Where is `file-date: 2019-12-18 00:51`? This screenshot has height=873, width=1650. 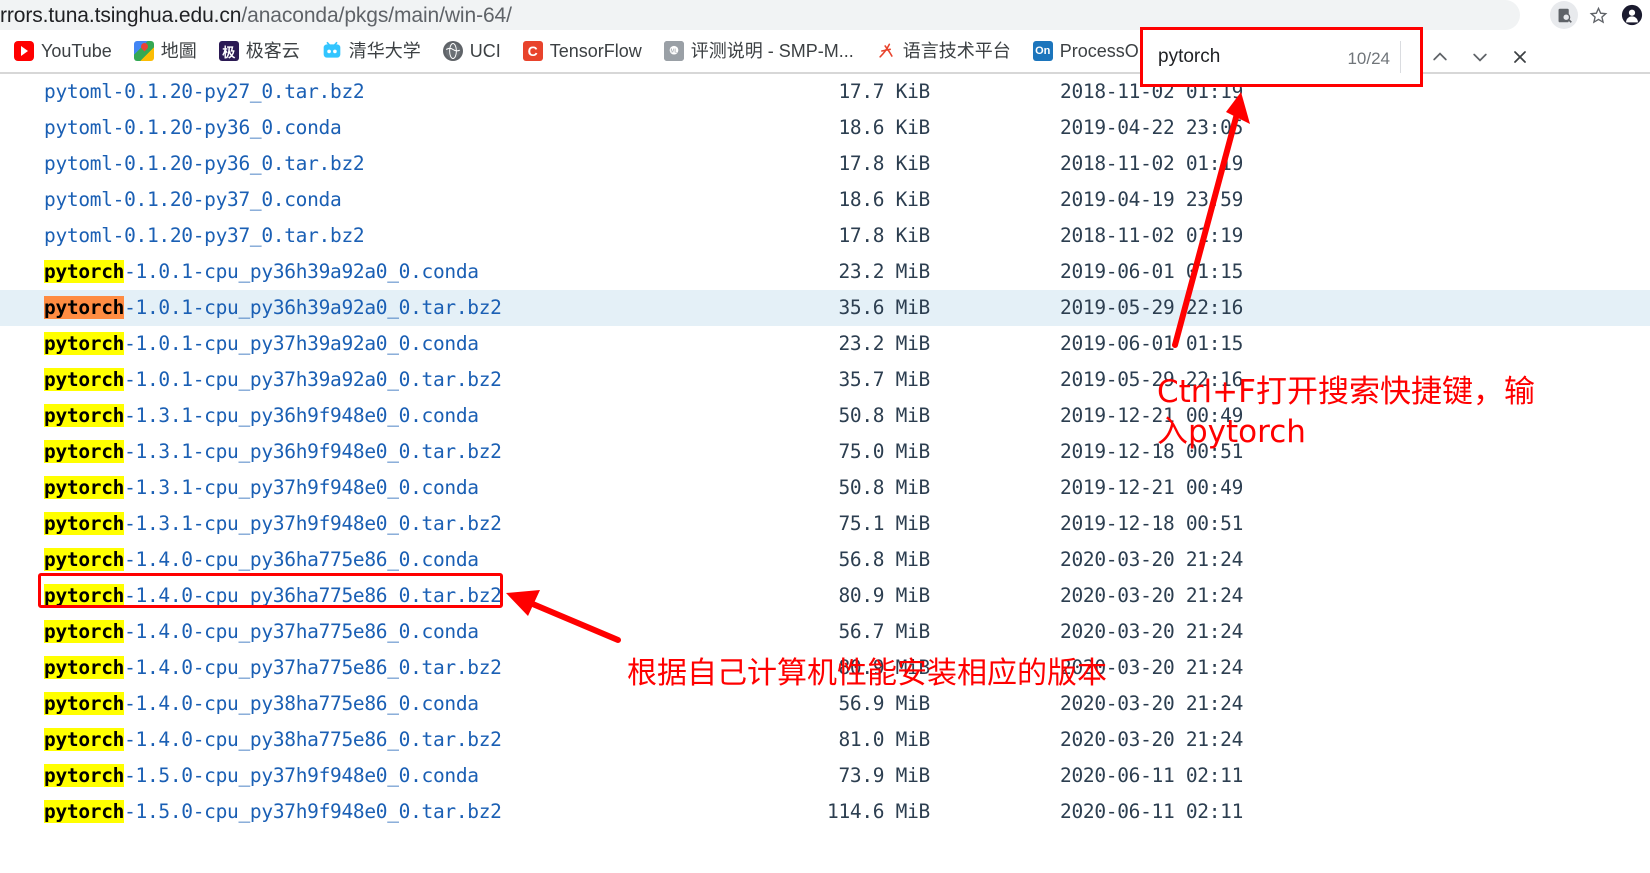 file-date: 2019-12-18 00:51 is located at coordinates (1152, 523).